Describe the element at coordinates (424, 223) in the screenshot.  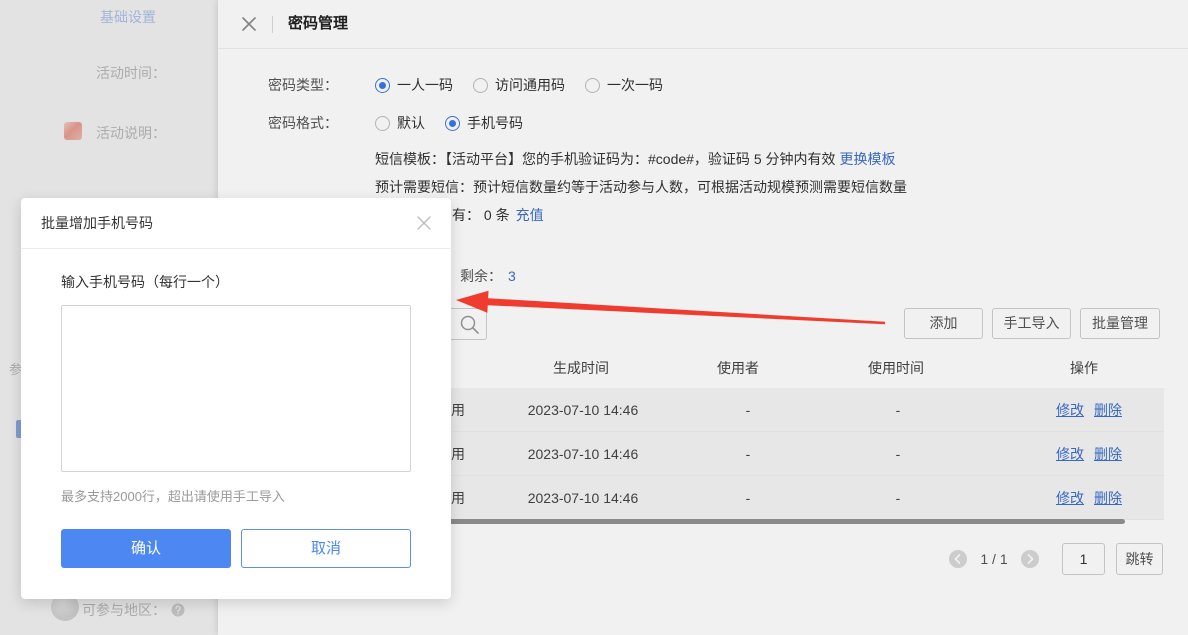
I see `close-icon` at that location.